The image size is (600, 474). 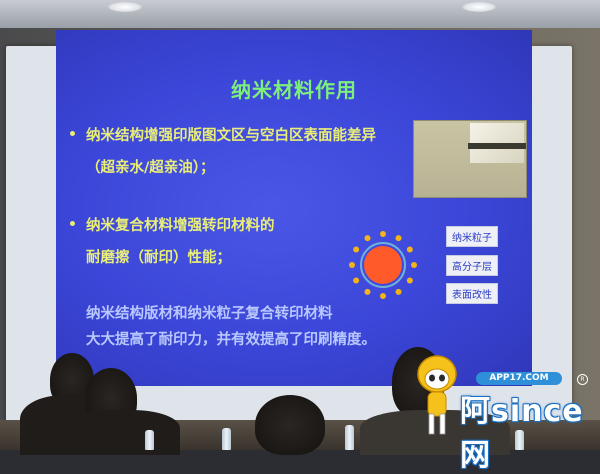 I want to click on watermark-url: APP17.COM, so click(x=519, y=378).